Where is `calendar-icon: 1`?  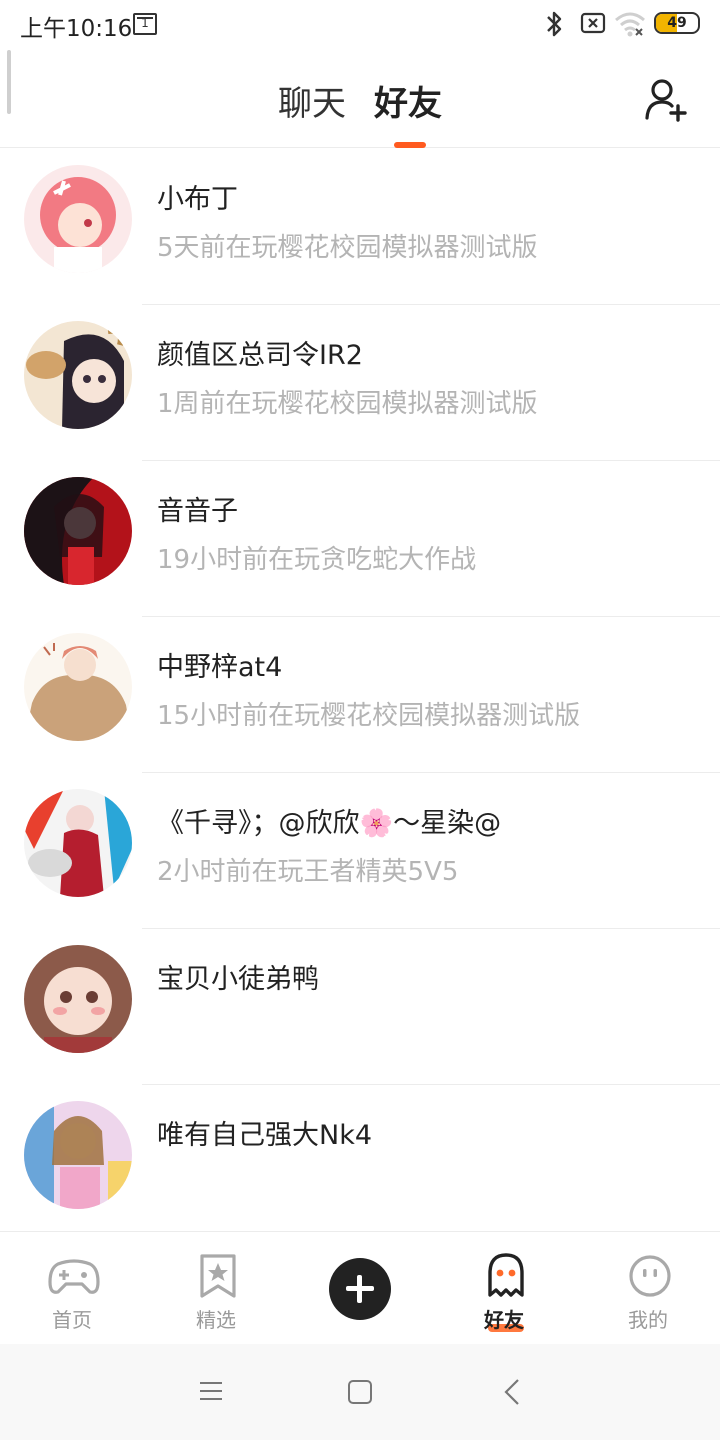 calendar-icon: 1 is located at coordinates (145, 24).